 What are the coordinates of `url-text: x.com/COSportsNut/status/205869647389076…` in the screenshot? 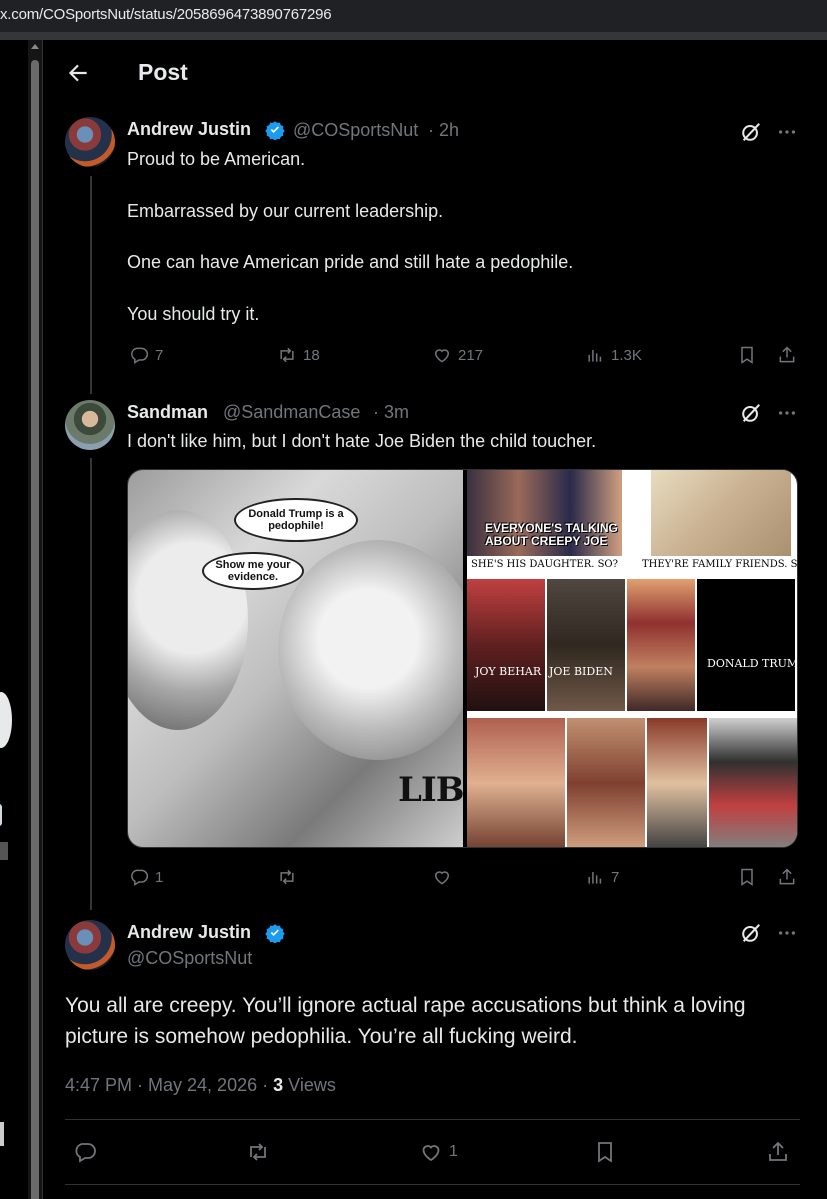 It's located at (166, 14).